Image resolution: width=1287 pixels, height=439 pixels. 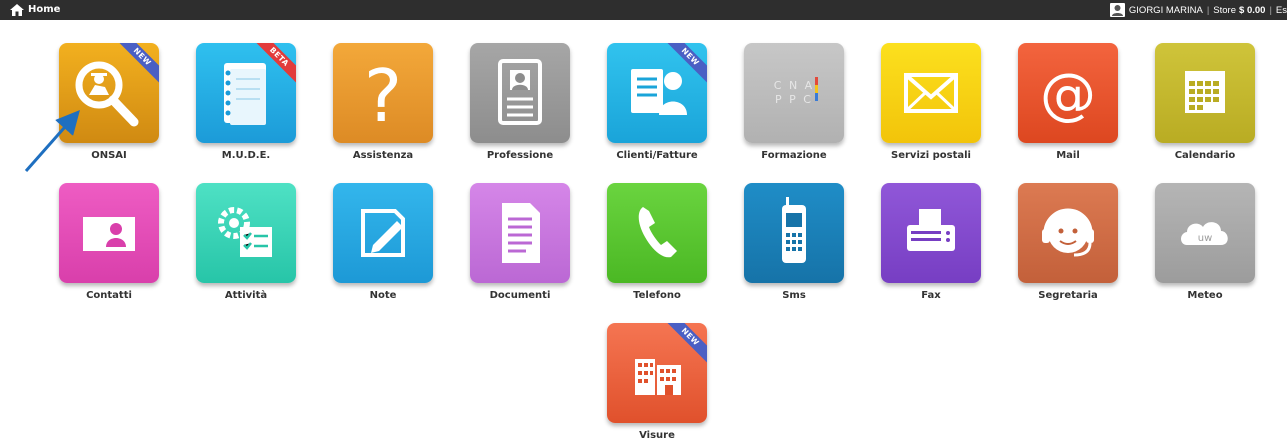 What do you see at coordinates (17, 10) in the screenshot?
I see `home-icon` at bounding box center [17, 10].